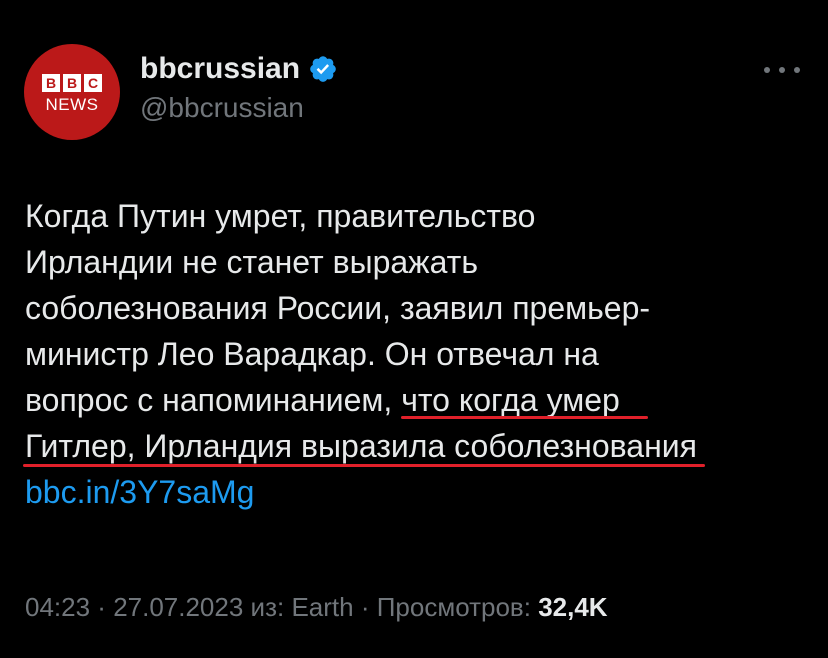  What do you see at coordinates (322, 607) in the screenshot?
I see `tweet-source: Earth` at bounding box center [322, 607].